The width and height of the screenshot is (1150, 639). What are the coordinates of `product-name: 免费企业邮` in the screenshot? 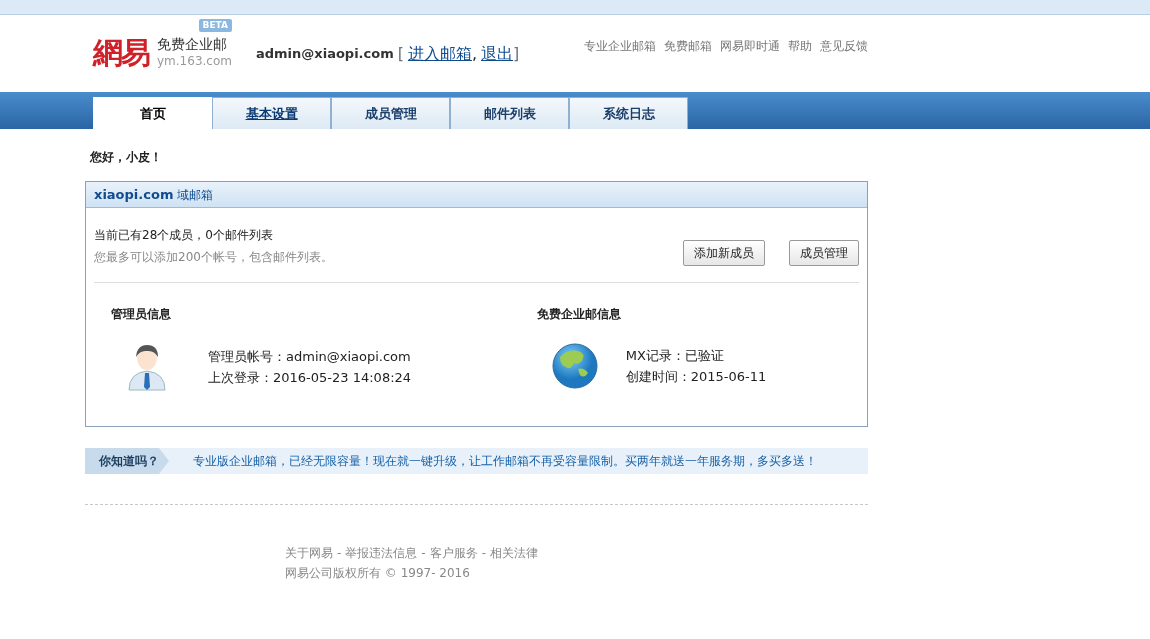 It's located at (192, 44).